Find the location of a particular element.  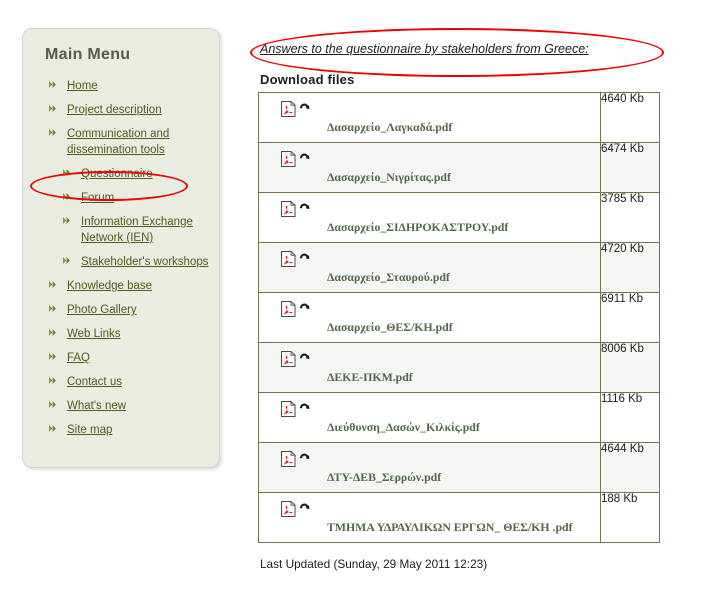

sidebar-item-forum: Forum is located at coordinates (121, 198).